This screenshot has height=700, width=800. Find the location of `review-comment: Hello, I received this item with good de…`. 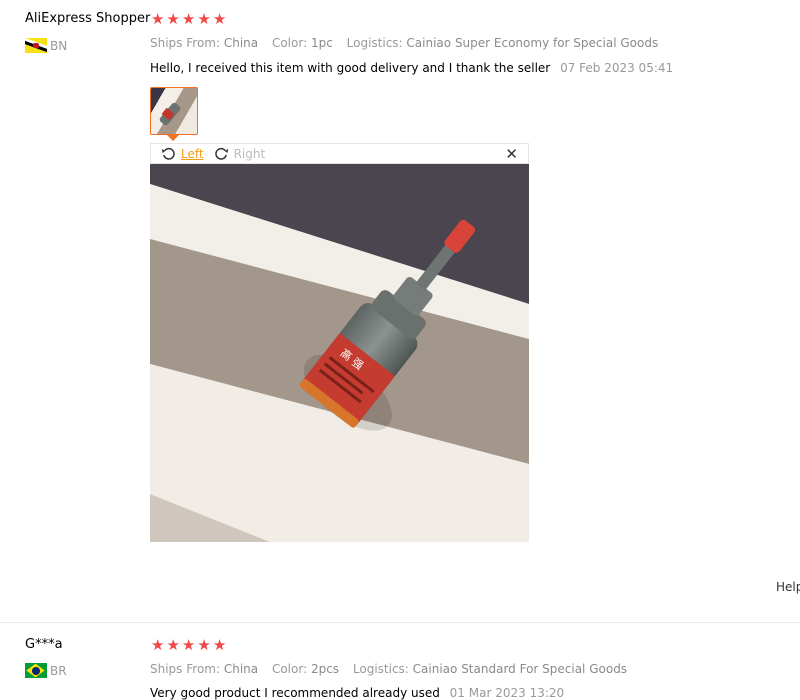

review-comment: Hello, I received this item with good de… is located at coordinates (411, 68).